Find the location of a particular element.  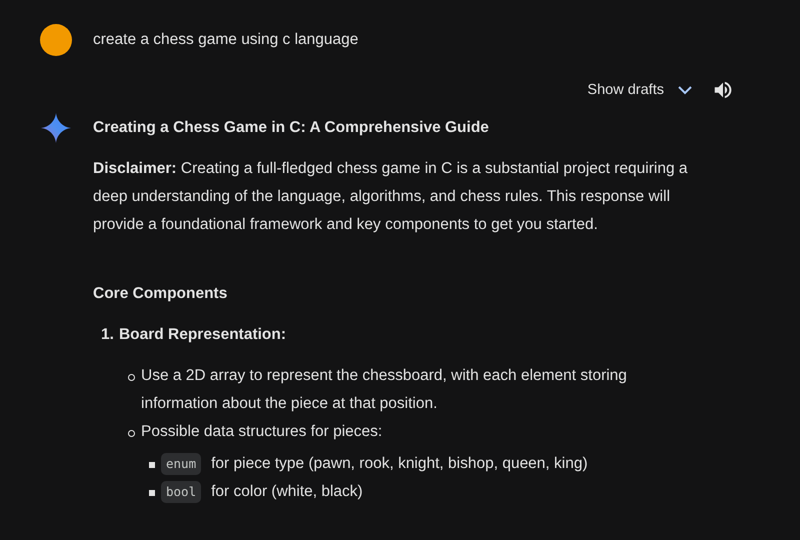

show-drafts-button: Show drafts is located at coordinates (640, 90).